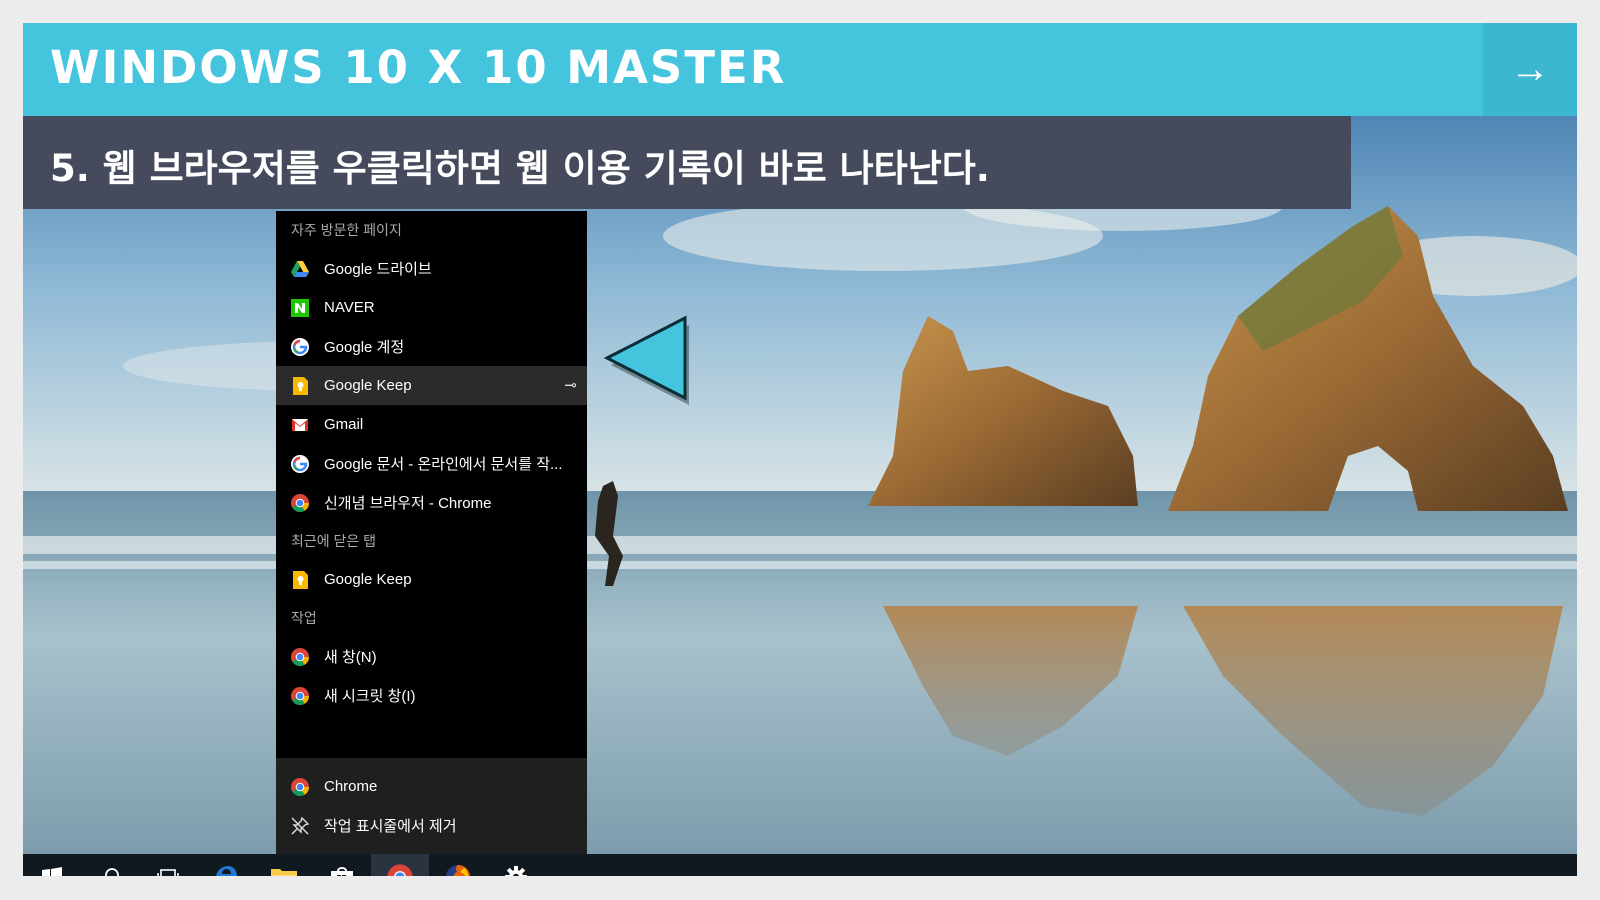  What do you see at coordinates (431, 579) in the screenshot?
I see `jumplist-item-recent-keep: Google Keep` at bounding box center [431, 579].